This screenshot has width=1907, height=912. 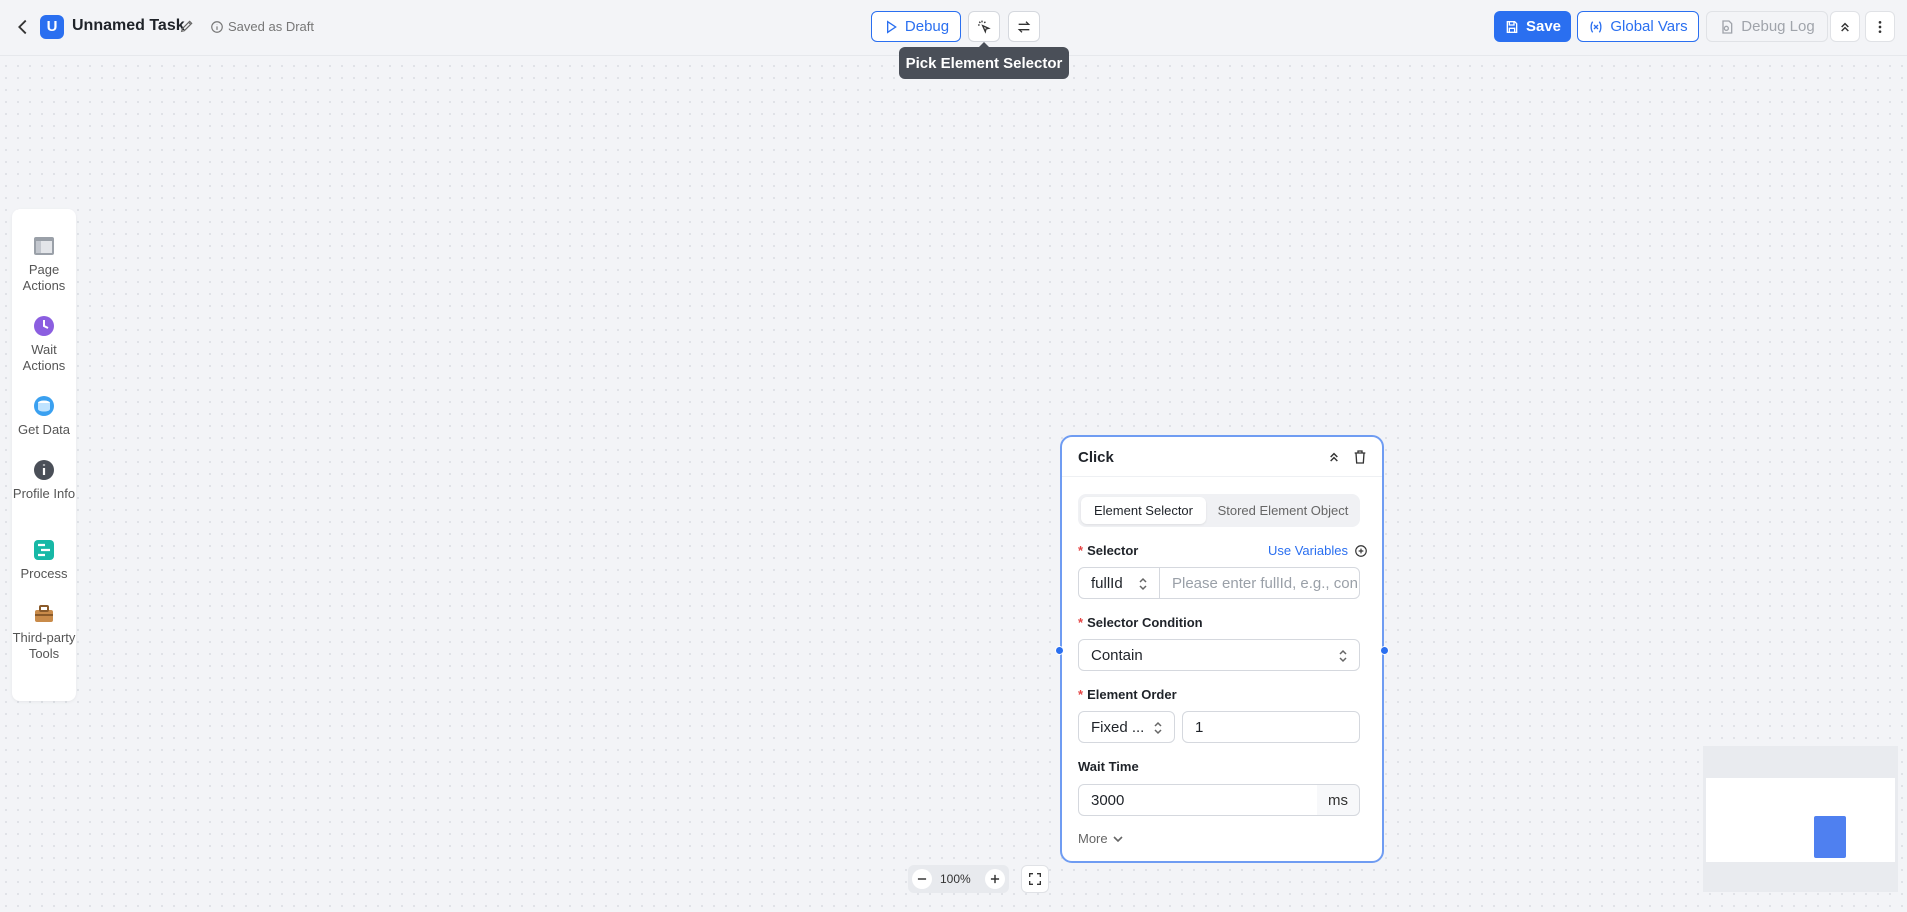 I want to click on saved-status: Saved as Draft, so click(x=262, y=26).